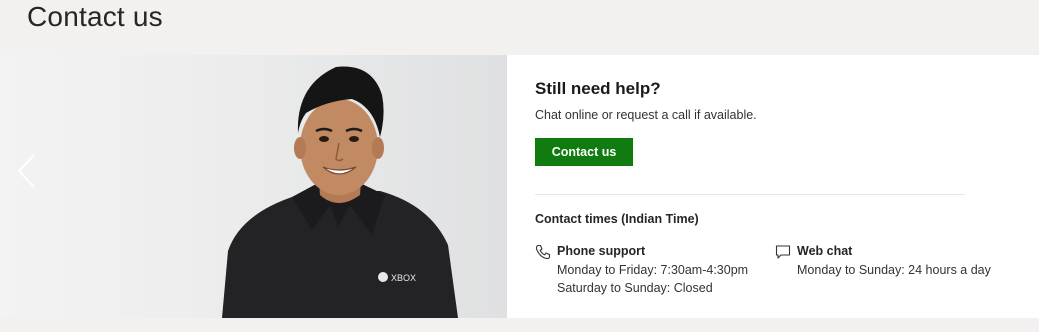  I want to click on page-title: Contact us, so click(95, 16).